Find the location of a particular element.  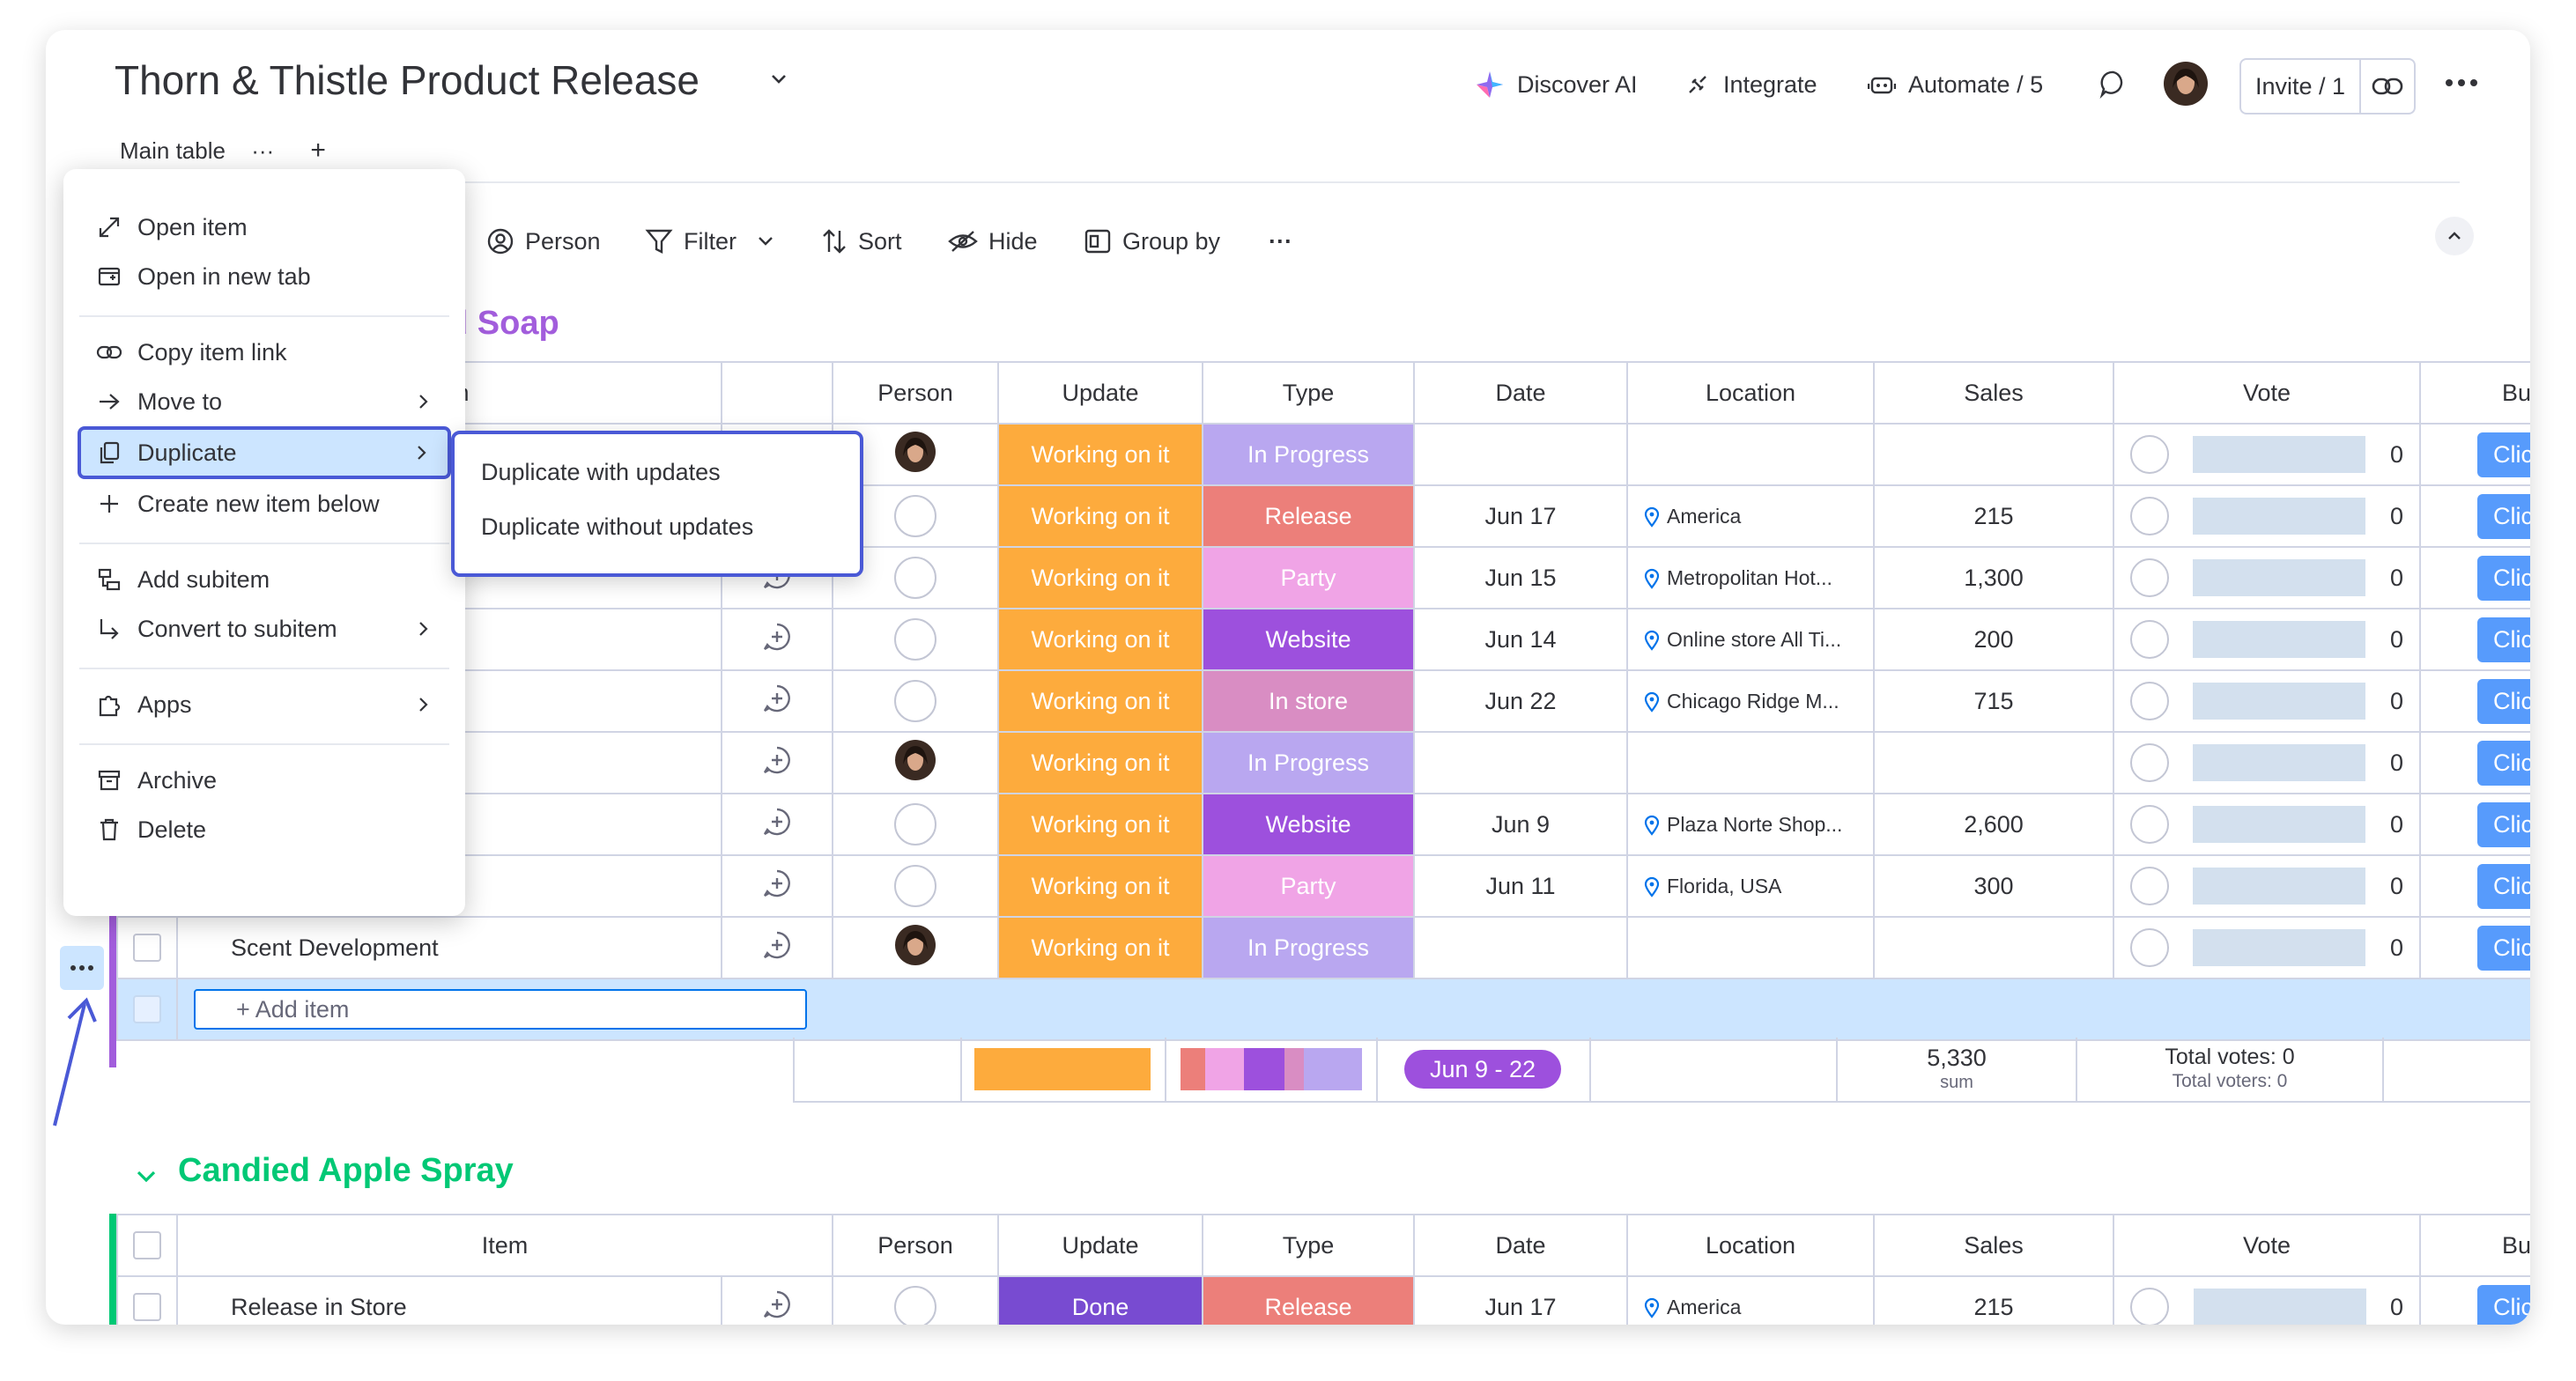

duplicate-with-updates-option: Duplicate with updates is located at coordinates (601, 472).